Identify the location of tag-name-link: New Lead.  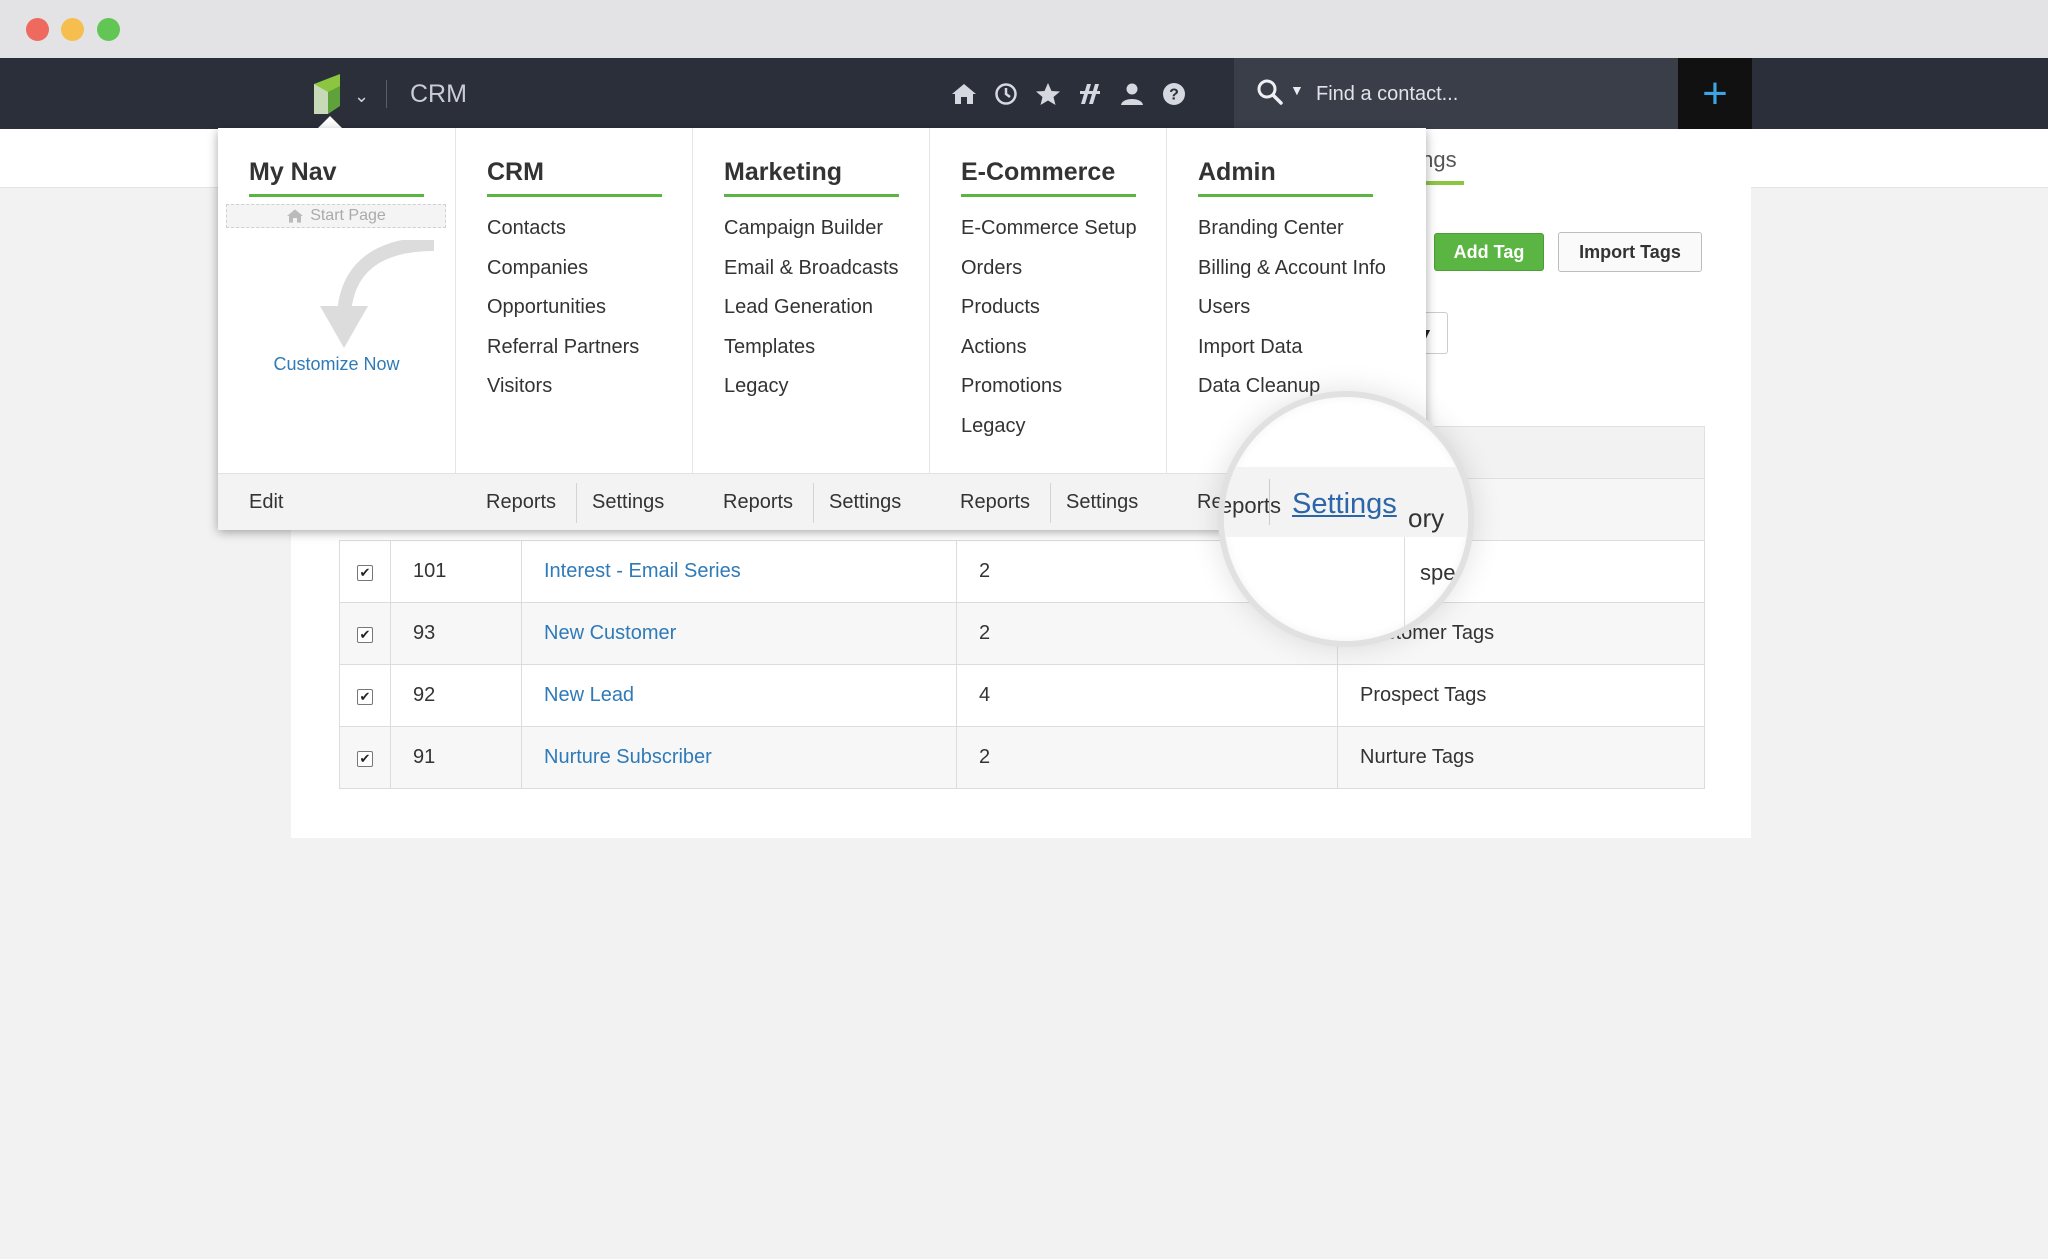
(589, 695).